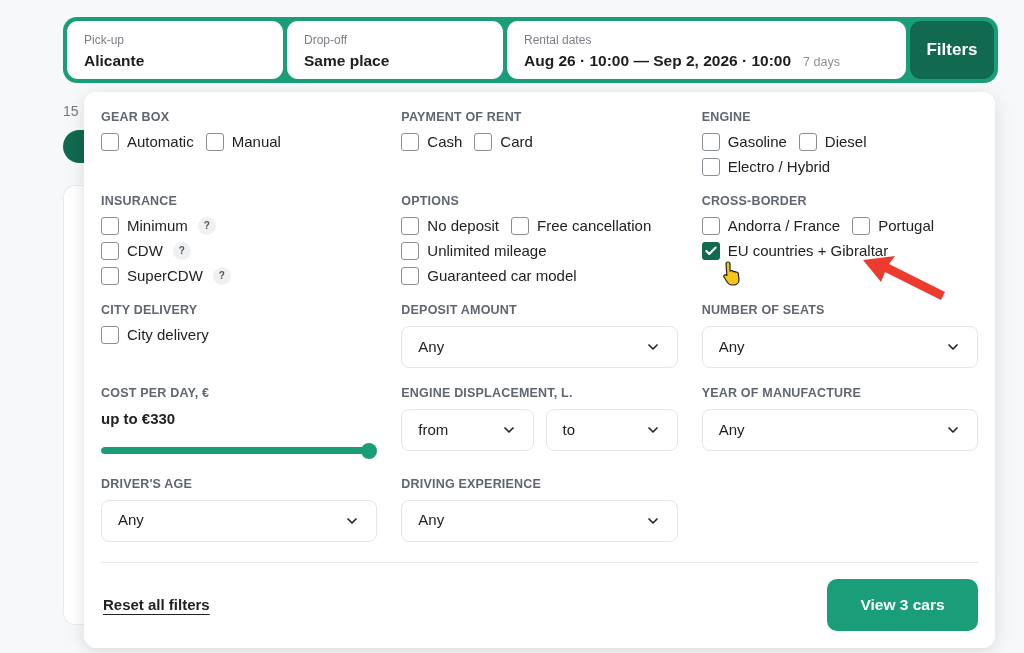 This screenshot has height=653, width=1024. Describe the element at coordinates (73, 146) in the screenshot. I see `category-pill` at that location.